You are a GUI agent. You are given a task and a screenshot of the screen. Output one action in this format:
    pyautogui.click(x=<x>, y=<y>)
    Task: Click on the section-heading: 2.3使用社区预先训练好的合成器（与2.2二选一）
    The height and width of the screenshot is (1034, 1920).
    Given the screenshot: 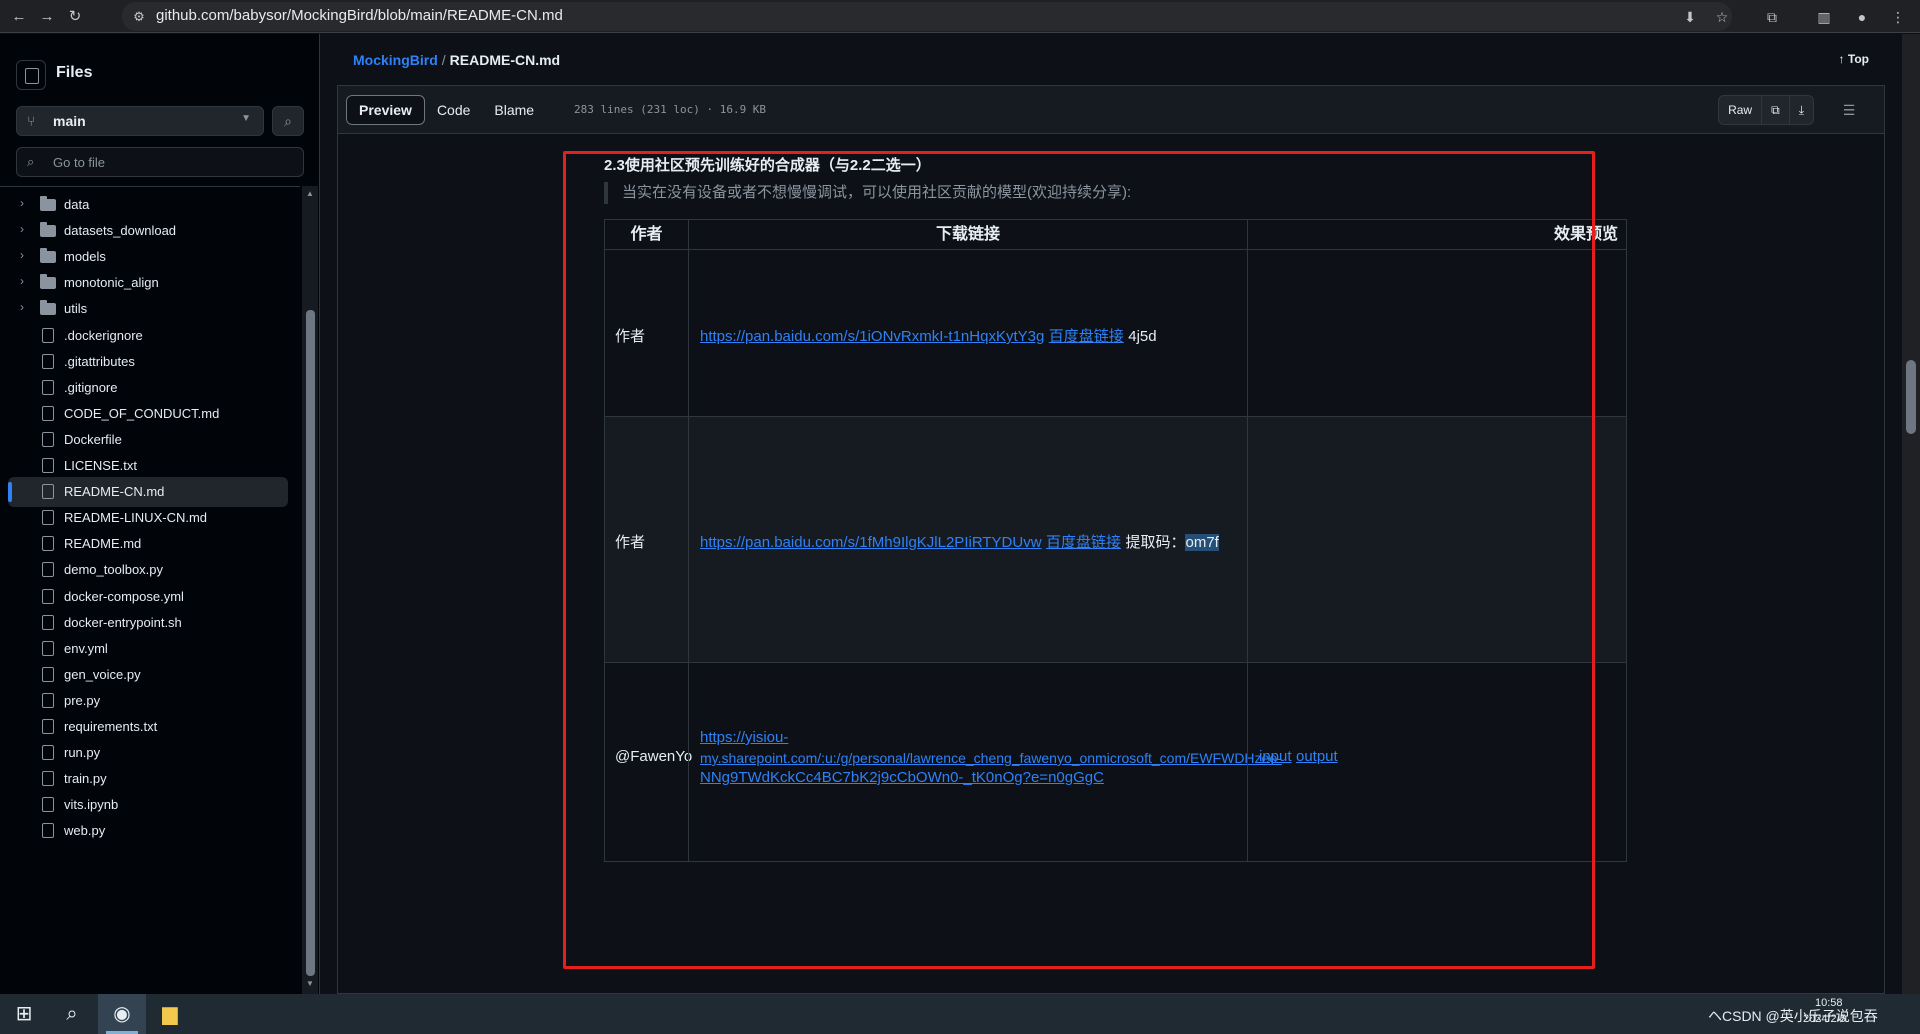 What is the action you would take?
    pyautogui.click(x=767, y=165)
    